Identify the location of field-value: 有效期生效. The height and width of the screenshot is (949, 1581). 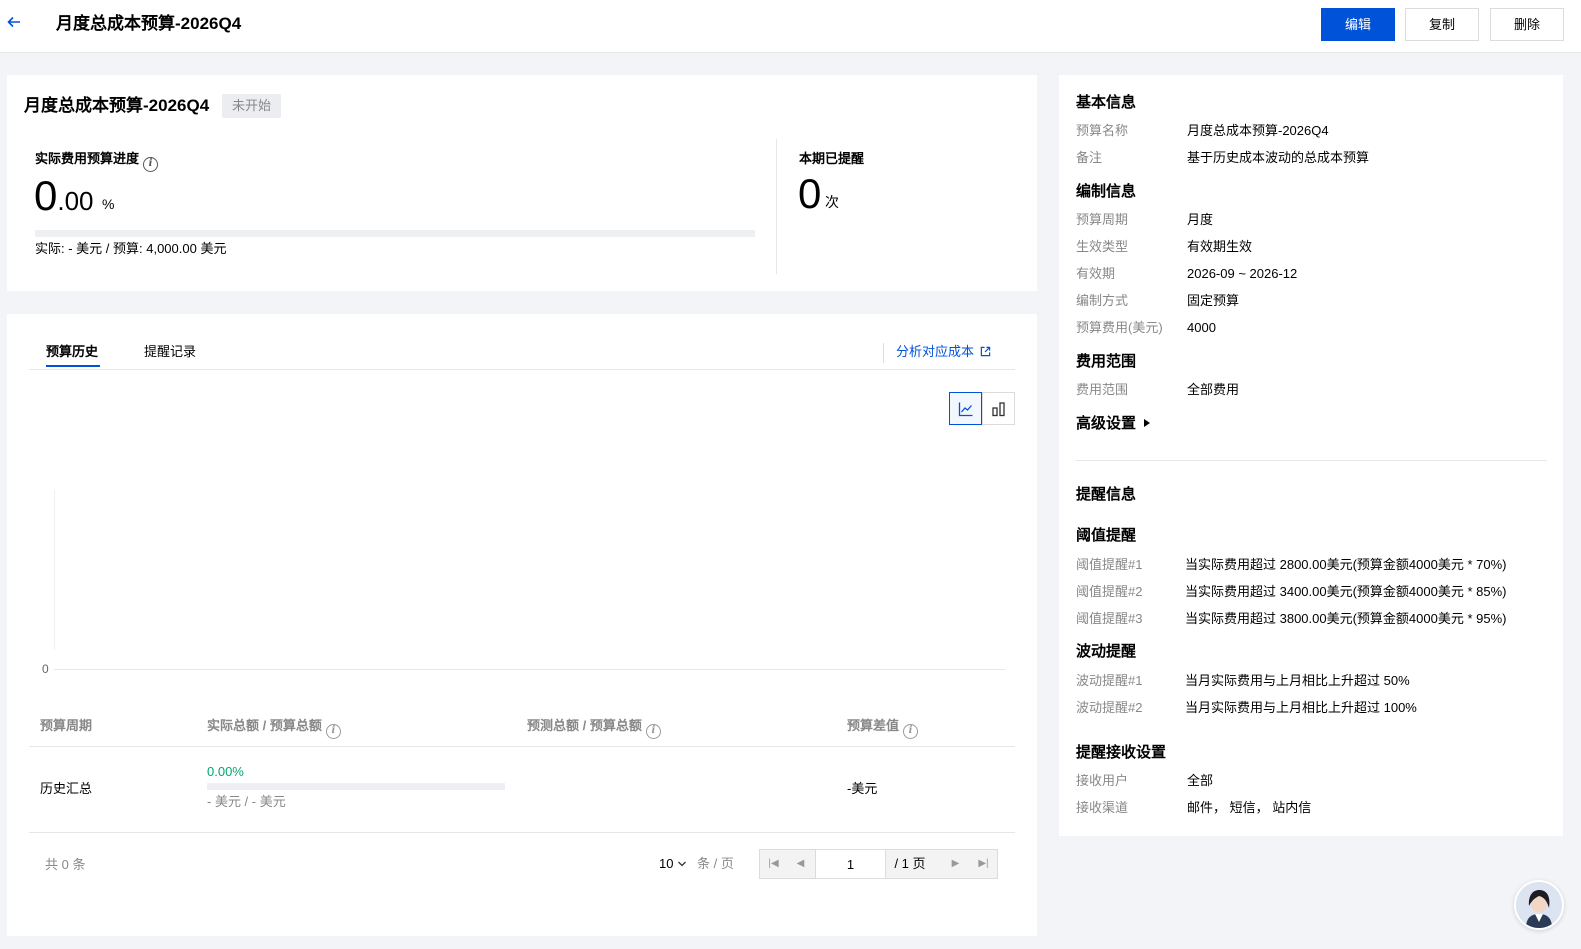
(1220, 246).